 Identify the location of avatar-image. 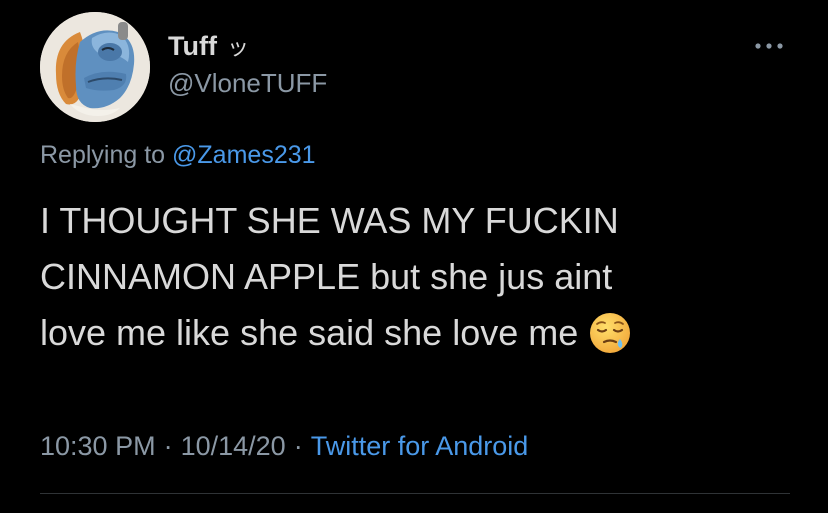
(95, 67).